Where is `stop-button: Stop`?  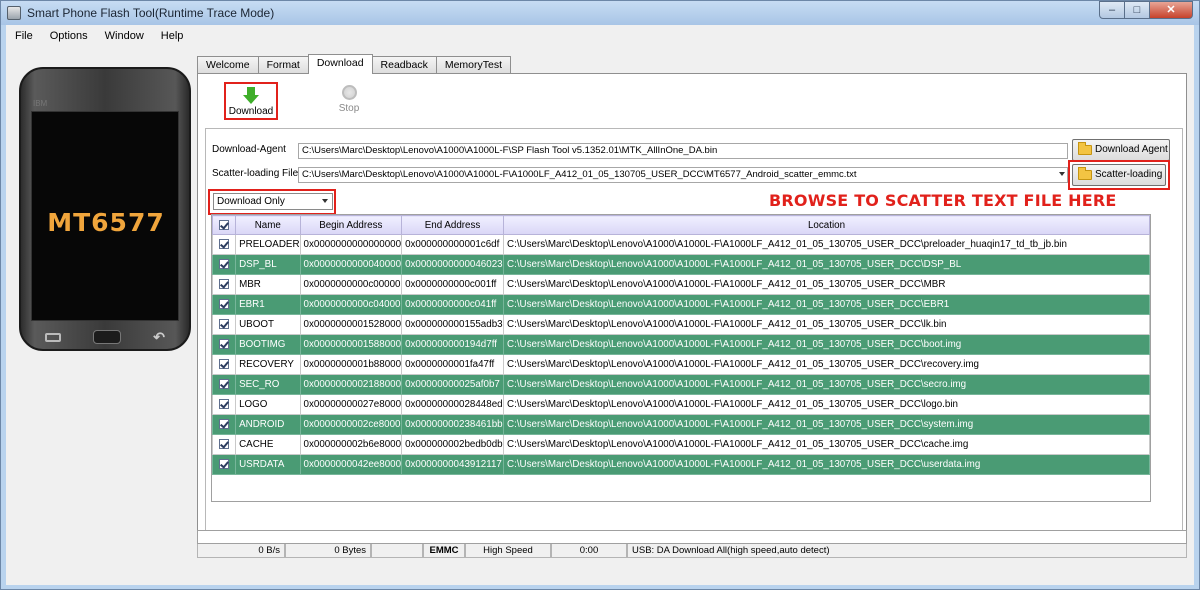
stop-button: Stop is located at coordinates (349, 101).